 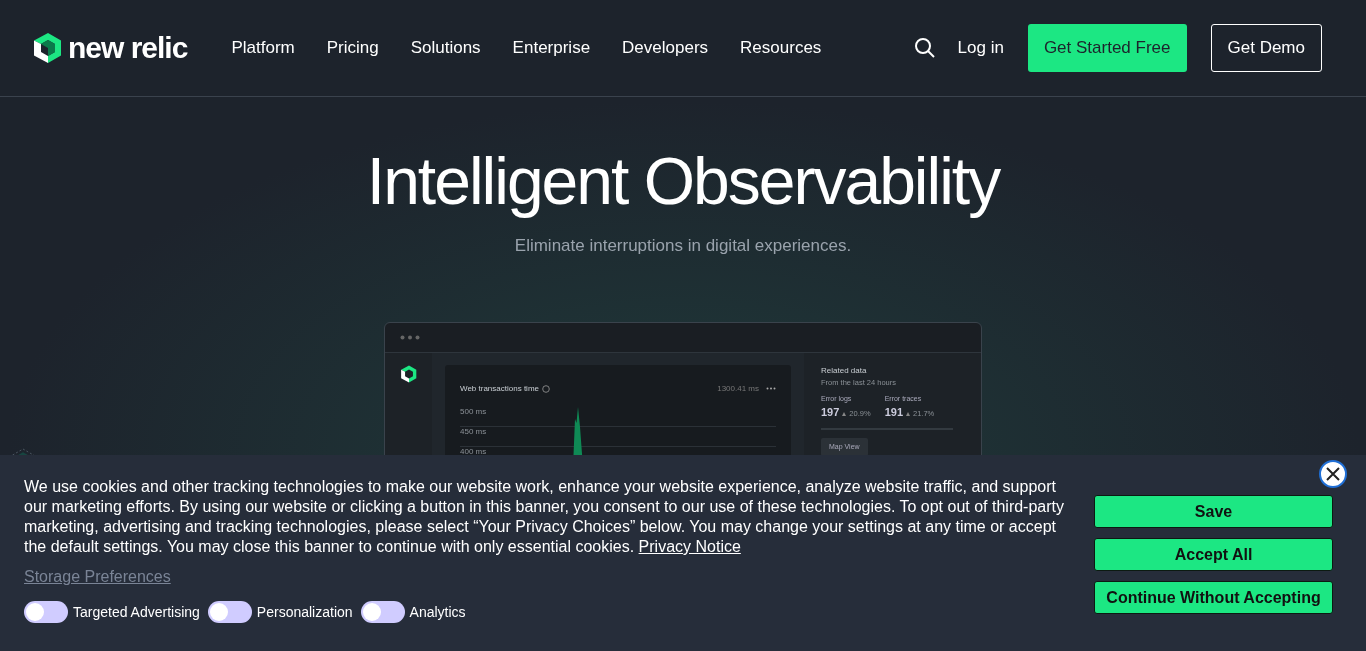 I want to click on toggle-label: Targeted Advertising, so click(x=136, y=612).